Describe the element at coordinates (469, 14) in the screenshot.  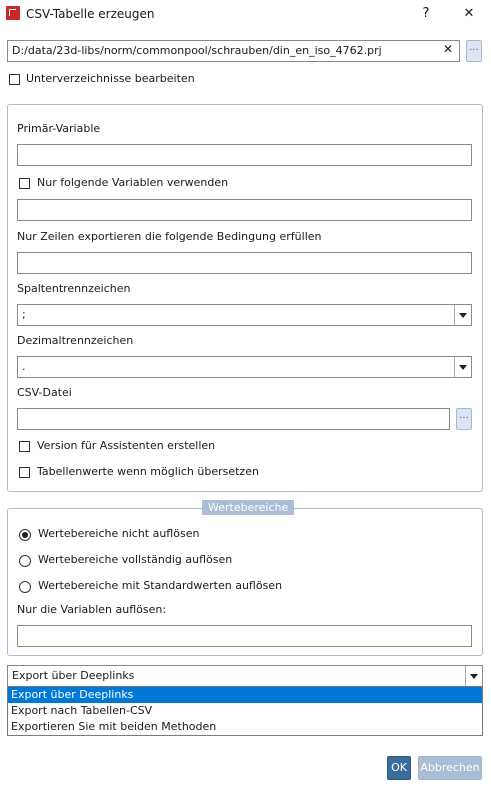
I see `close-button: ✕` at that location.